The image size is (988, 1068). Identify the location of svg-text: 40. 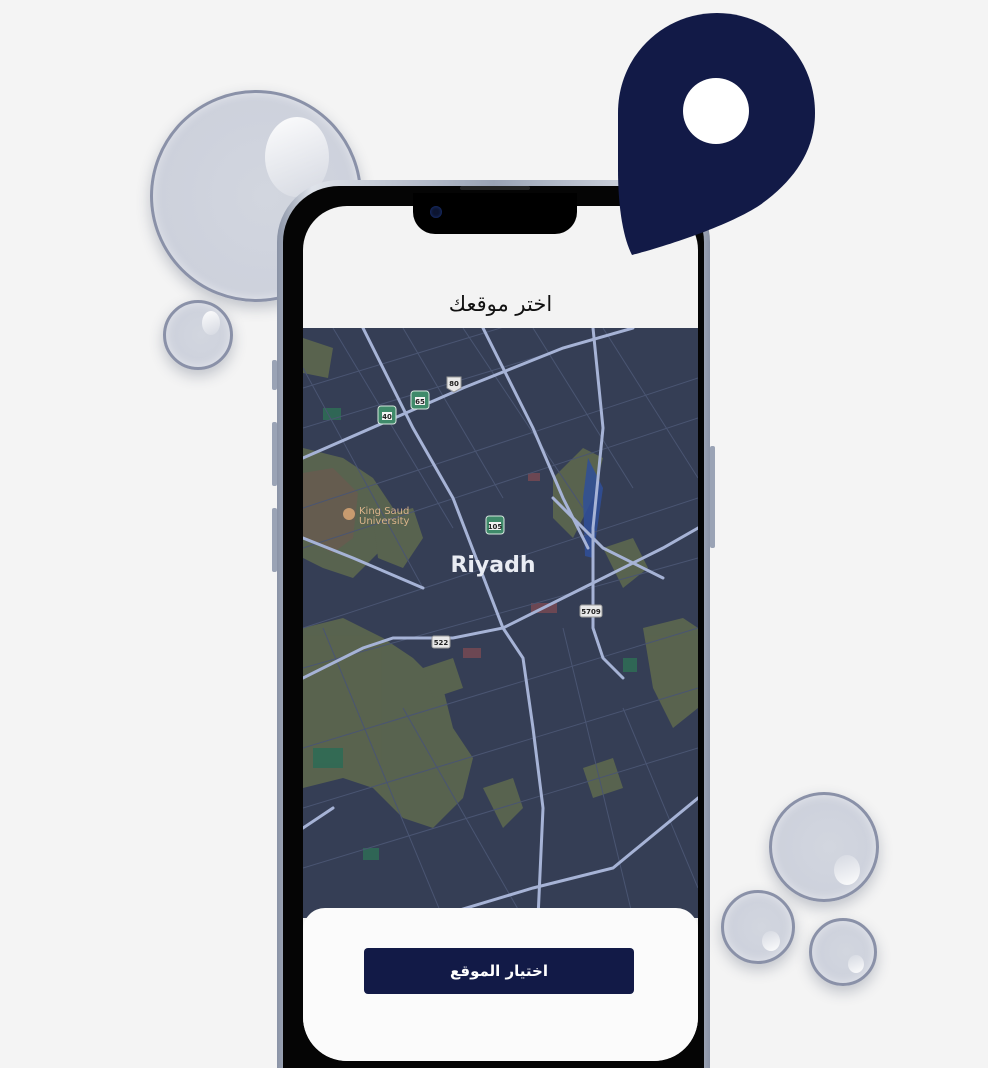
(387, 417).